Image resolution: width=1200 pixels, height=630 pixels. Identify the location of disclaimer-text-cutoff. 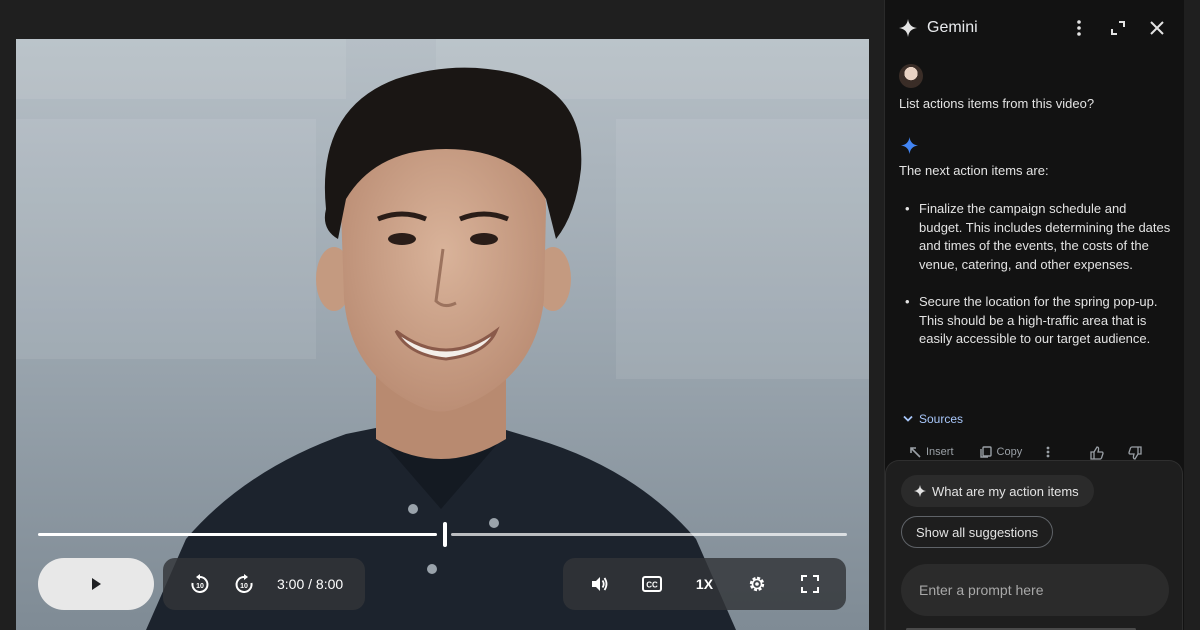
(1036, 628).